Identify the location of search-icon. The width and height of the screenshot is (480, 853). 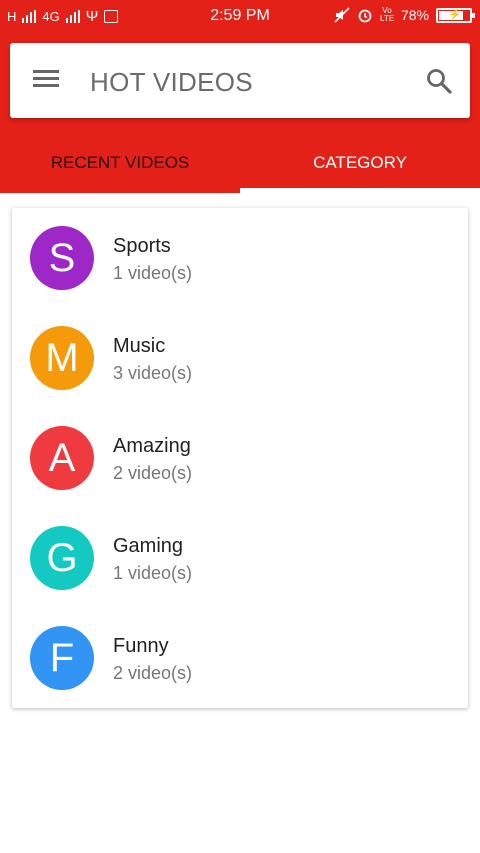
(439, 81).